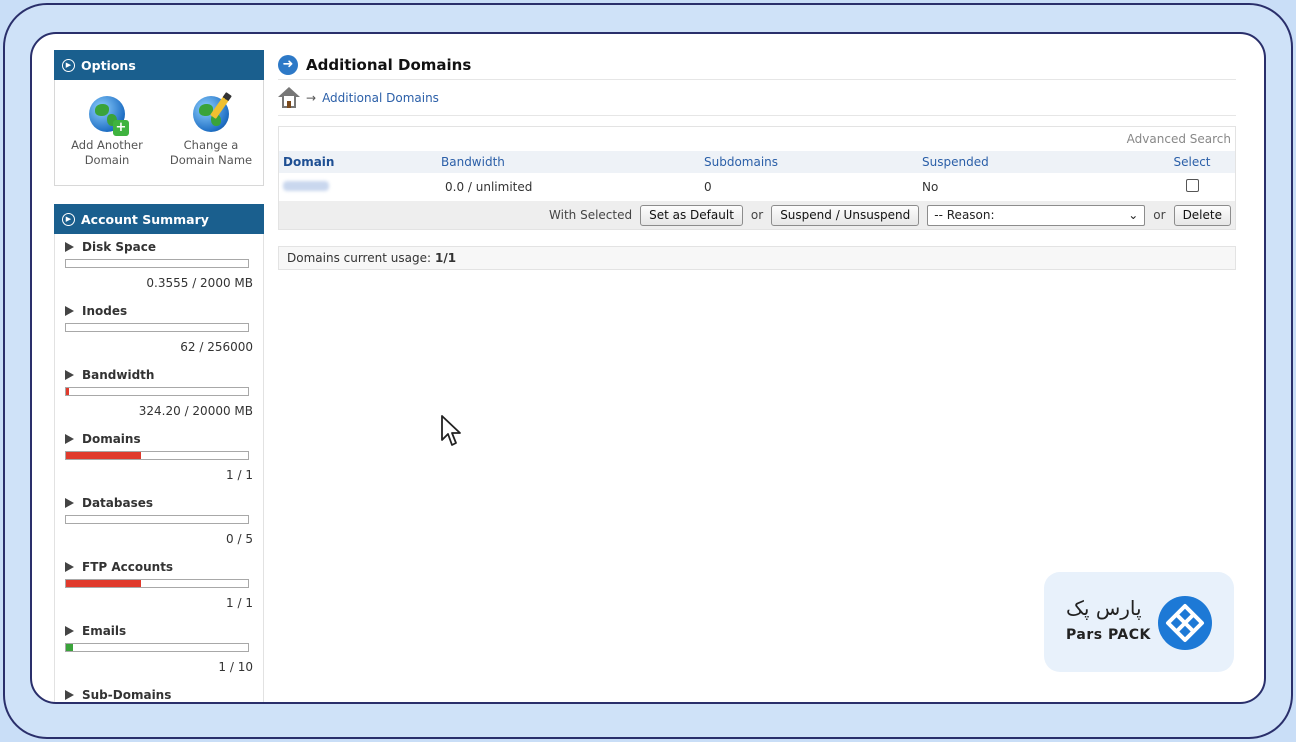 The width and height of the screenshot is (1296, 742). Describe the element at coordinates (1139, 622) in the screenshot. I see `brand-watermark: پارس پک Pars PACK` at that location.